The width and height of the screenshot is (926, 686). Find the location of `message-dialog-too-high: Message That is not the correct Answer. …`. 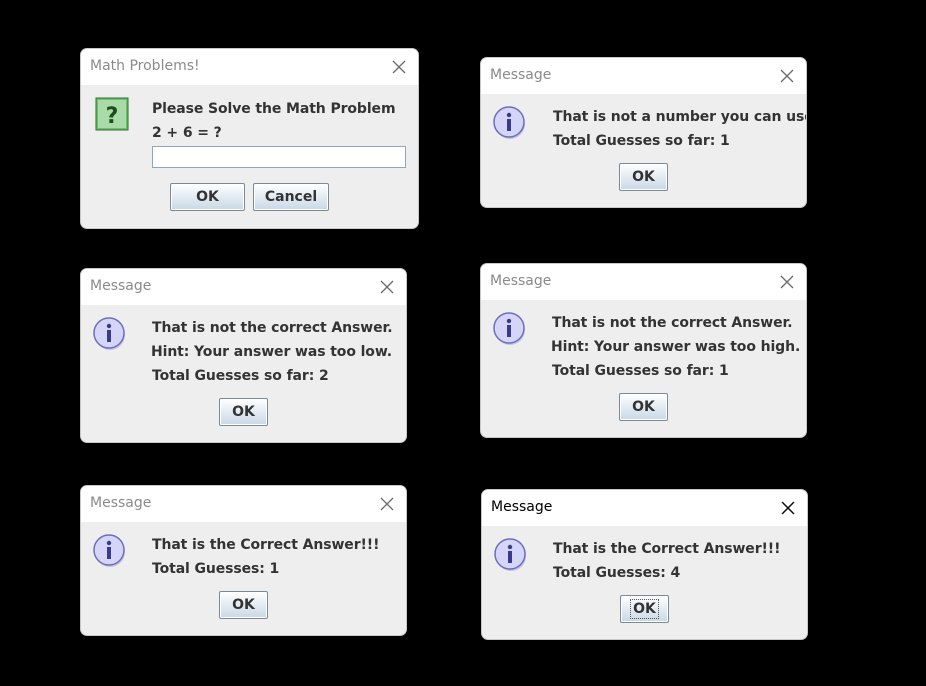

message-dialog-too-high: Message That is not the correct Answer. … is located at coordinates (643, 350).